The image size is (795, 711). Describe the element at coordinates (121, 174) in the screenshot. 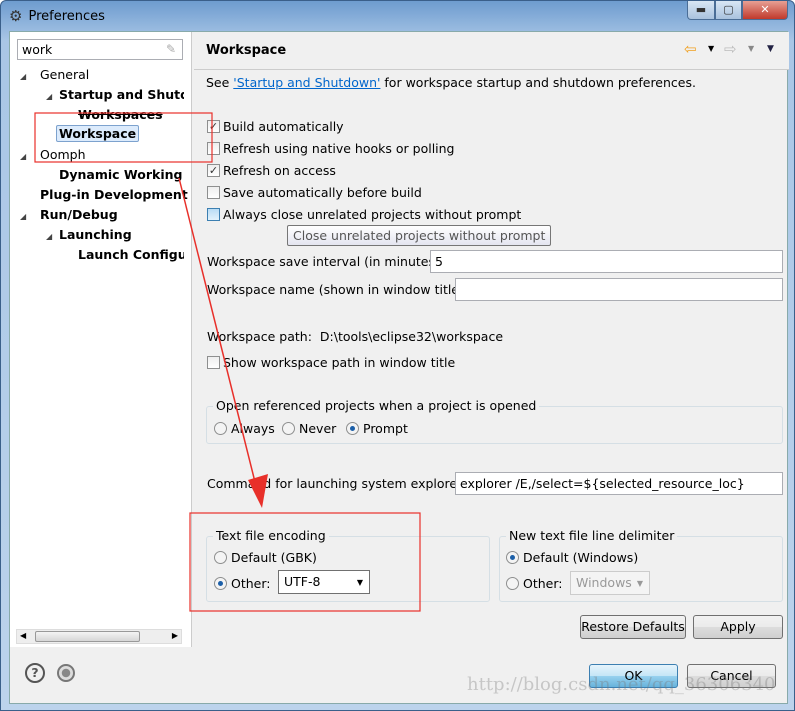

I see `tree-item-dynamic-working-sets: Dynamic Working Sets` at that location.